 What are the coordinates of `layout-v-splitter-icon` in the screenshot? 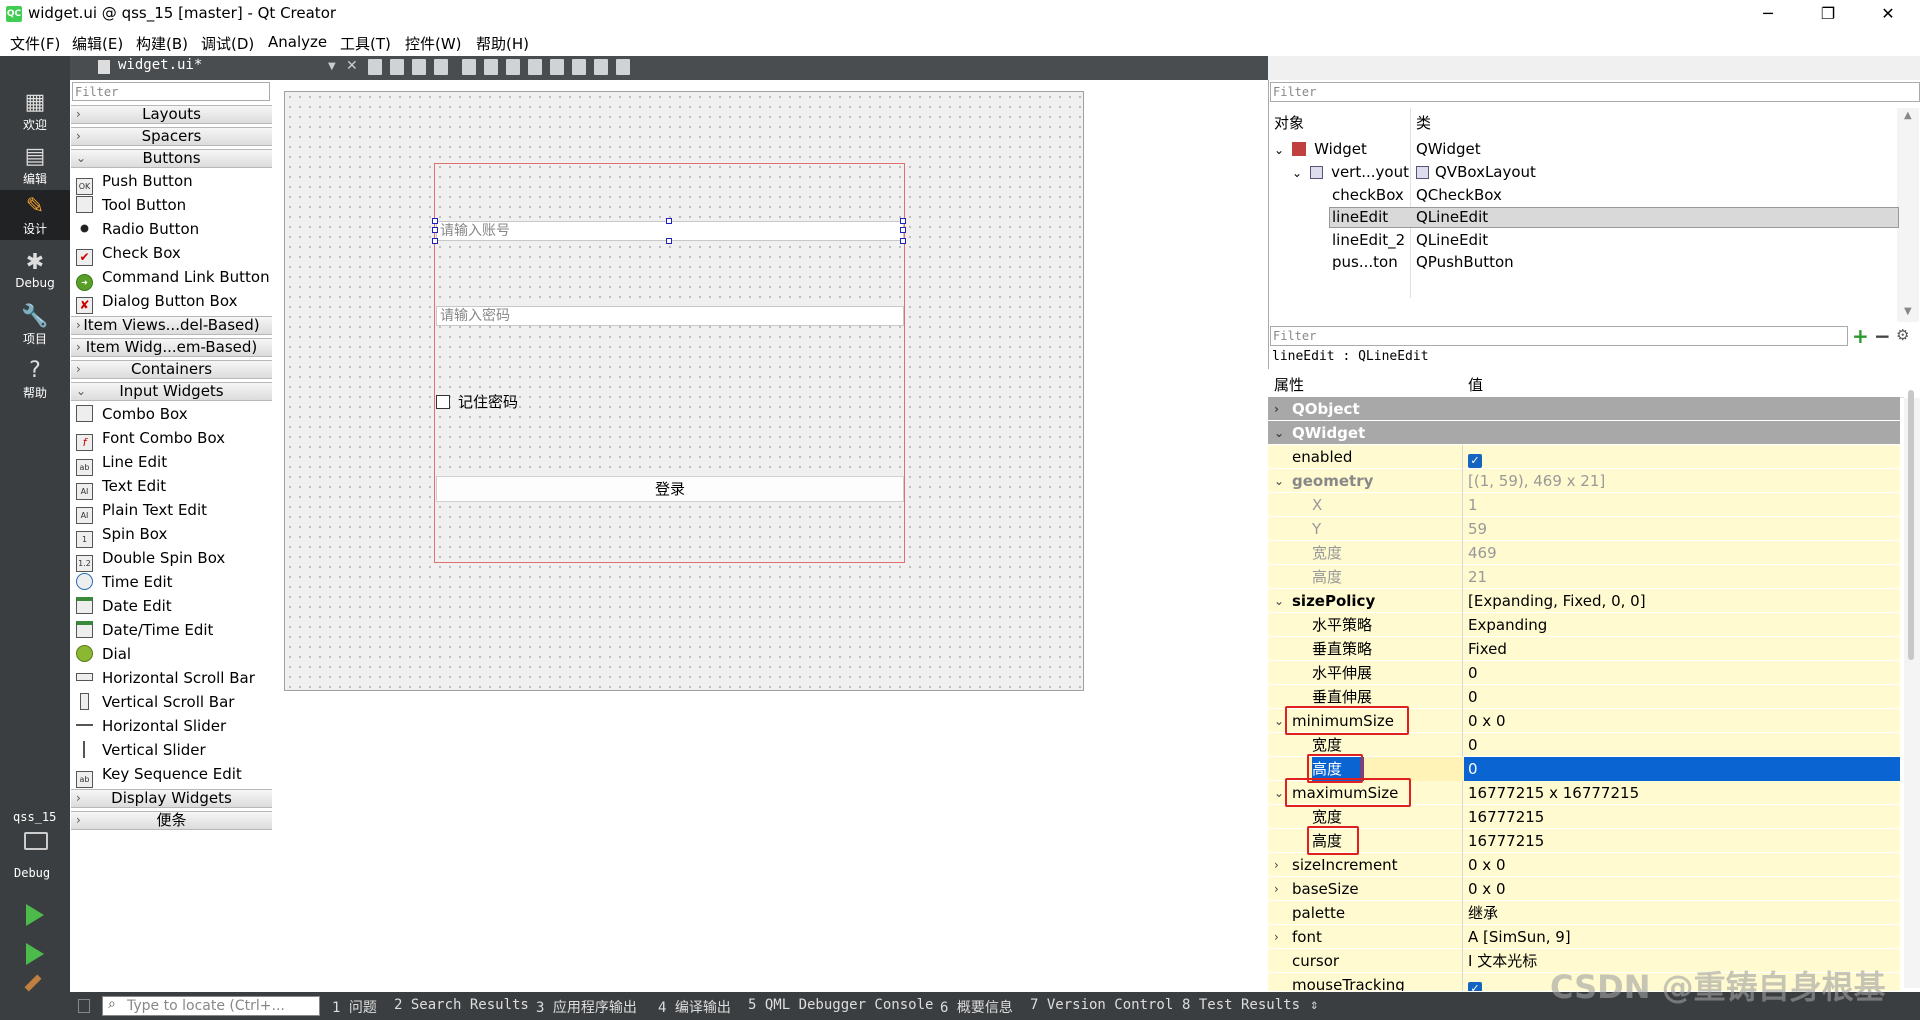 It's located at (535, 67).